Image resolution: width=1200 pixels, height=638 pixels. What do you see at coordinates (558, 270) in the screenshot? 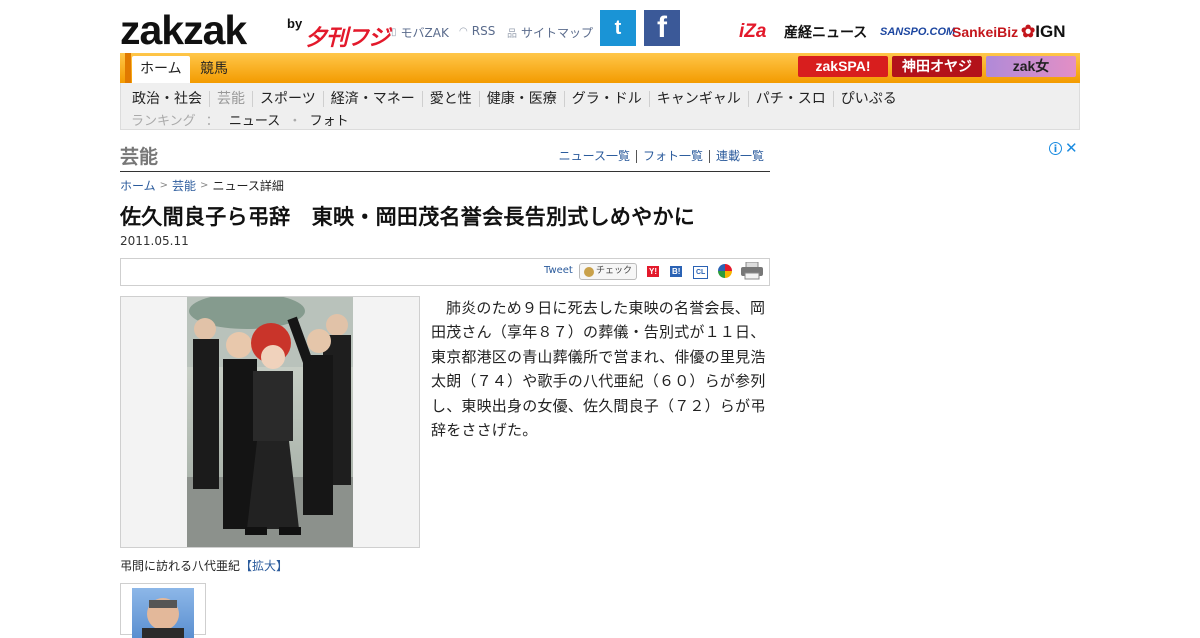
I see `tweet-button: Tweet` at bounding box center [558, 270].